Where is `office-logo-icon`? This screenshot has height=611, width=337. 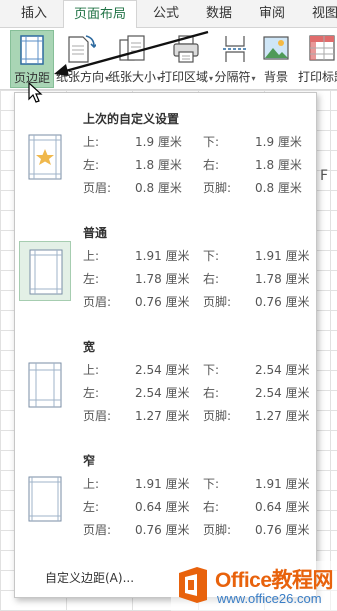 office-logo-icon is located at coordinates (193, 585).